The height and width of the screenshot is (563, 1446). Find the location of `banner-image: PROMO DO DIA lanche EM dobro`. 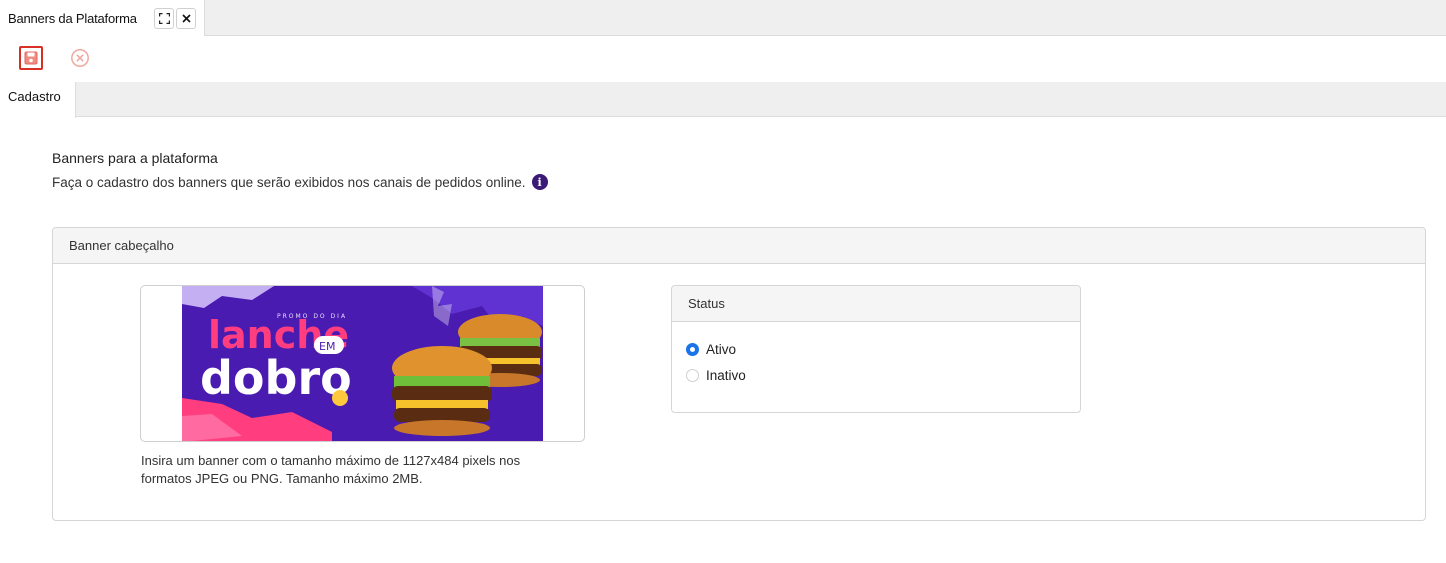

banner-image: PROMO DO DIA lanche EM dobro is located at coordinates (362, 363).